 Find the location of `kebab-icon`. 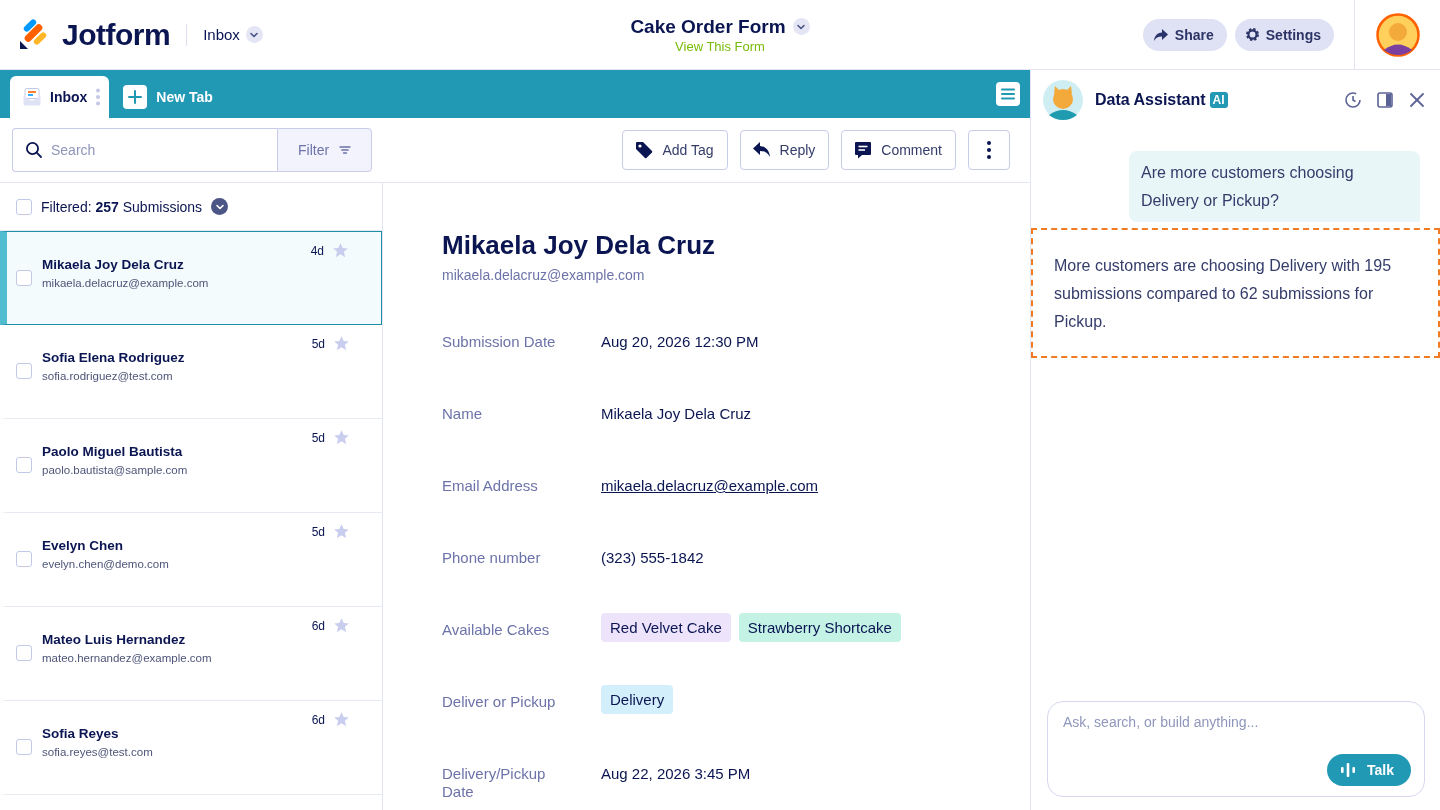

kebab-icon is located at coordinates (98, 97).